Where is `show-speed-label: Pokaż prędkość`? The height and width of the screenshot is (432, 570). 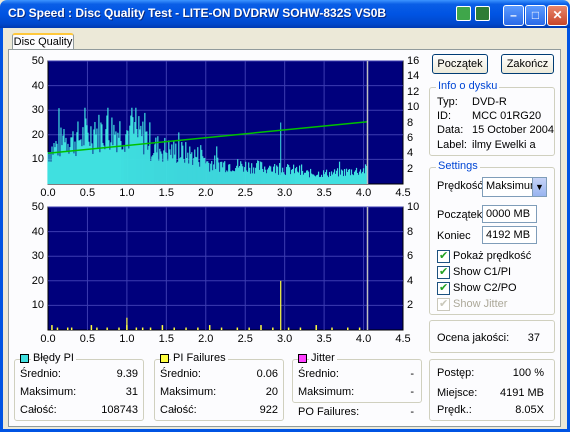
show-speed-label: Pokaż prędkość is located at coordinates (492, 256).